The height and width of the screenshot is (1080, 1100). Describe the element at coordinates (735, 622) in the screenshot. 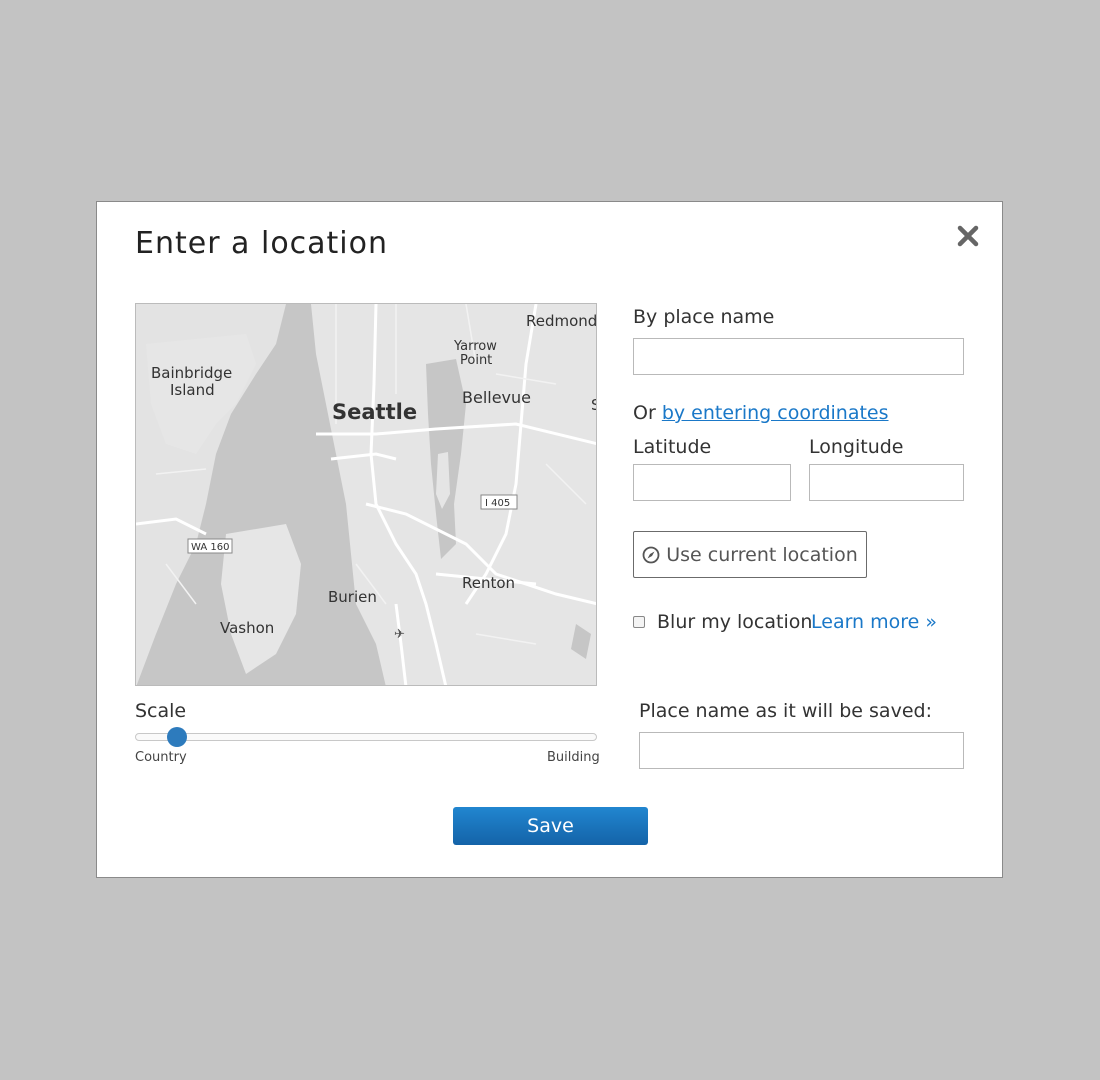

I see `blur-location-label: Blur my location` at that location.